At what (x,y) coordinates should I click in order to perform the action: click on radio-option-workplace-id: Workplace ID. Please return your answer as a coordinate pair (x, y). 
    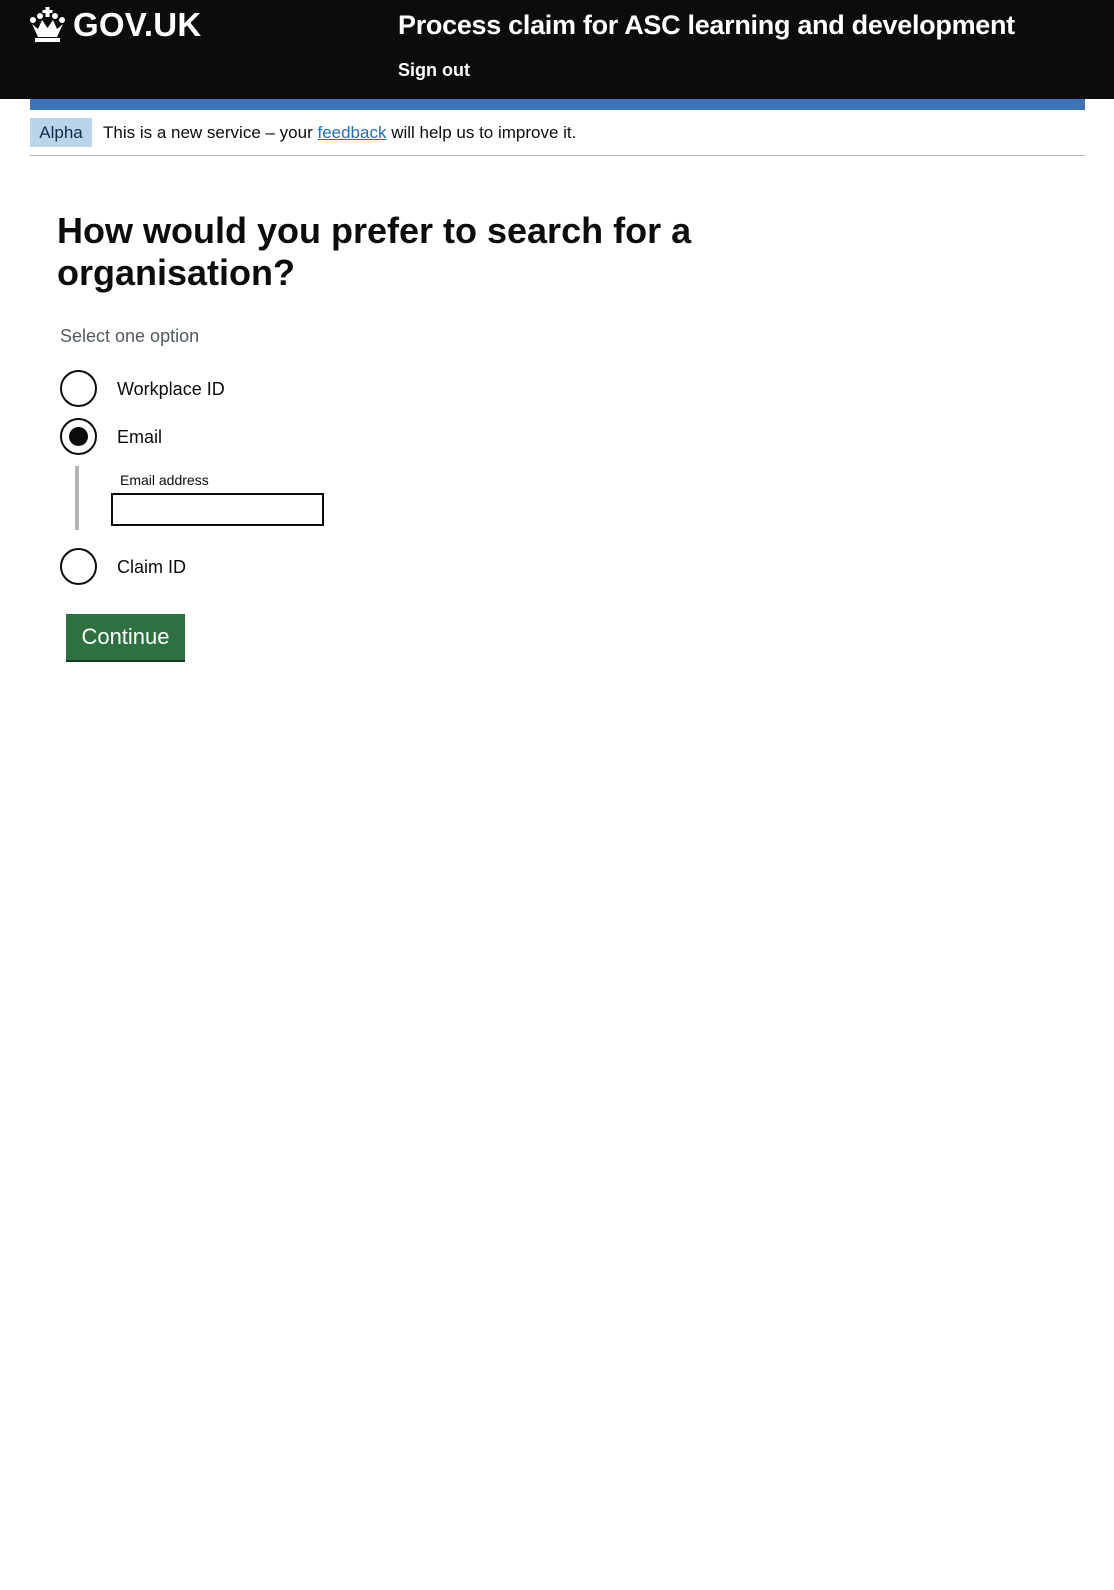
    Looking at the image, I should click on (142, 388).